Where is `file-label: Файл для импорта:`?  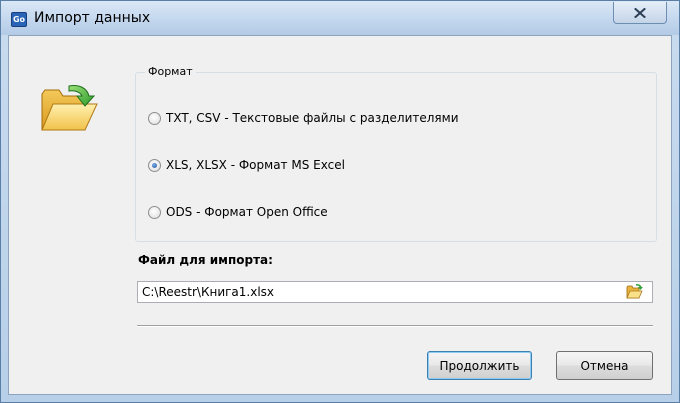
file-label: Файл для импорта: is located at coordinates (205, 260).